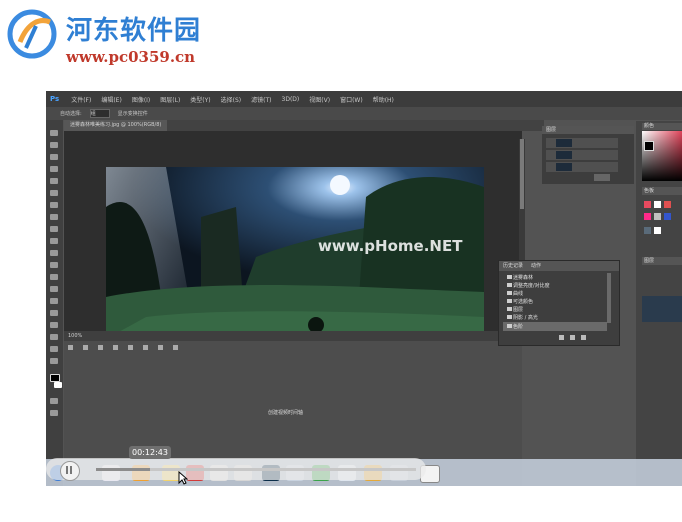  I want to click on menu-image: 图像(I), so click(141, 99).